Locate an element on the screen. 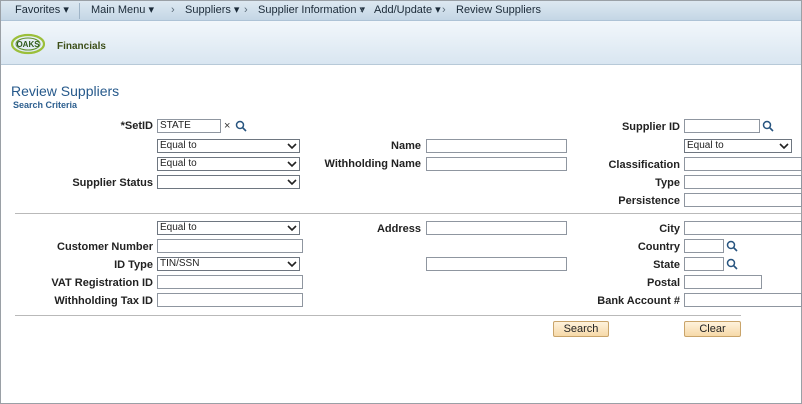  vat-registration-id-label: VAT Registration ID is located at coordinates (102, 283).